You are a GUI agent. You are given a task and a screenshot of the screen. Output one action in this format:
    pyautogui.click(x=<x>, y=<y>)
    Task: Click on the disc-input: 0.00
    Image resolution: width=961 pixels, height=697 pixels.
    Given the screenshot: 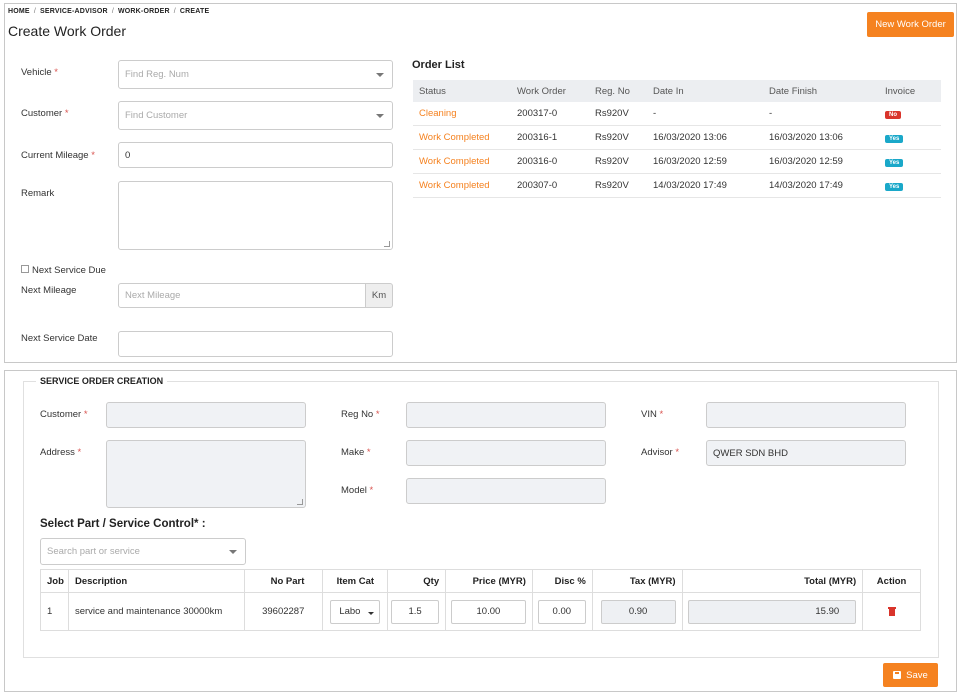 What is the action you would take?
    pyautogui.click(x=561, y=611)
    